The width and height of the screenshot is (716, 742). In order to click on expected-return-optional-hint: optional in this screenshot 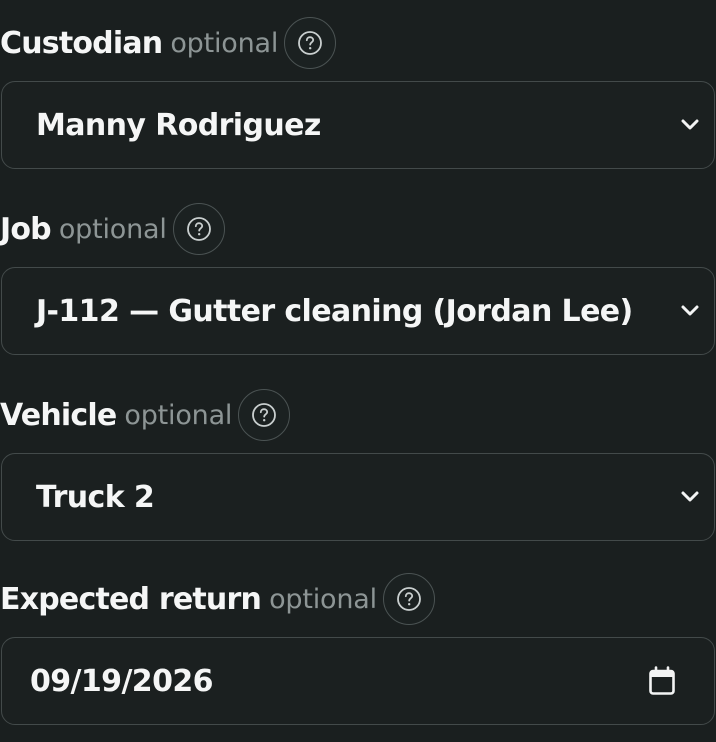, I will do `click(323, 599)`.